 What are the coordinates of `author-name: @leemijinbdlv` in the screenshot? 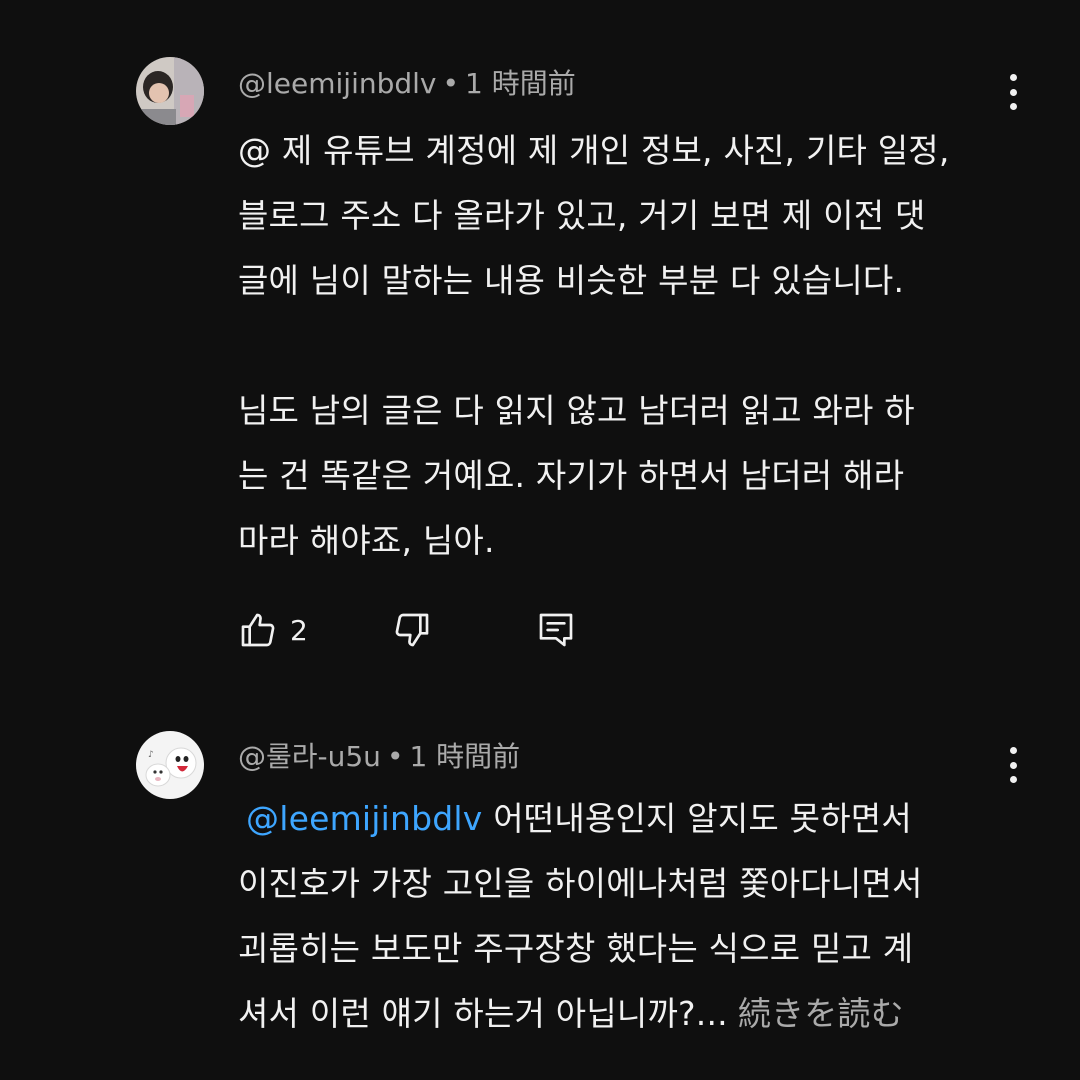 It's located at (337, 83).